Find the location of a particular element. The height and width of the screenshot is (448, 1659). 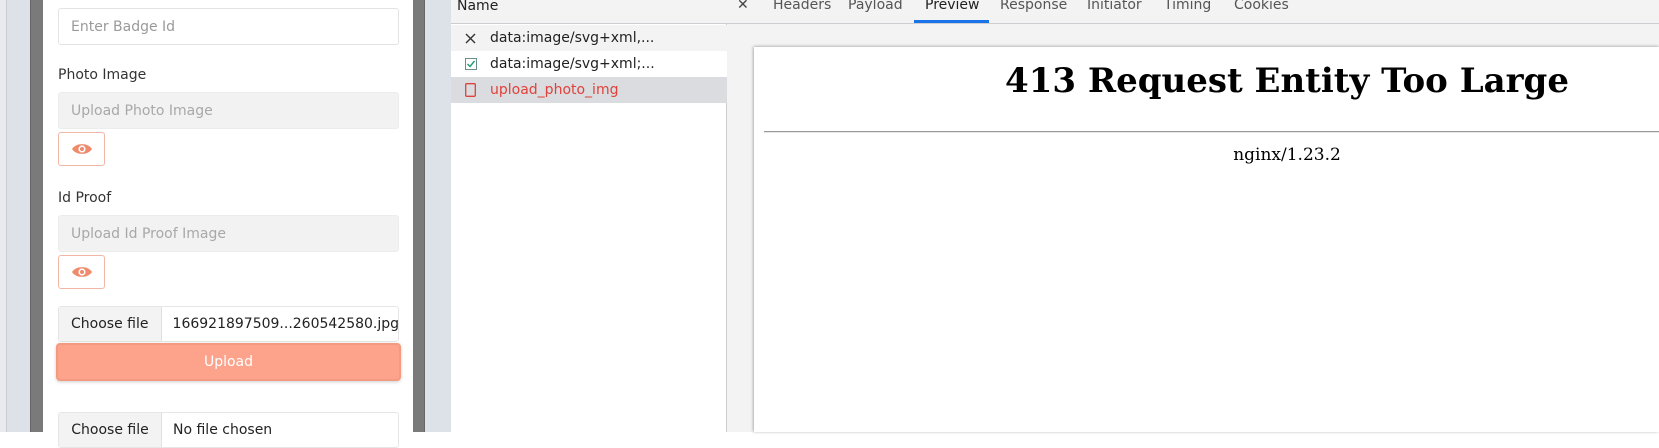

close-icon is located at coordinates (470, 38).